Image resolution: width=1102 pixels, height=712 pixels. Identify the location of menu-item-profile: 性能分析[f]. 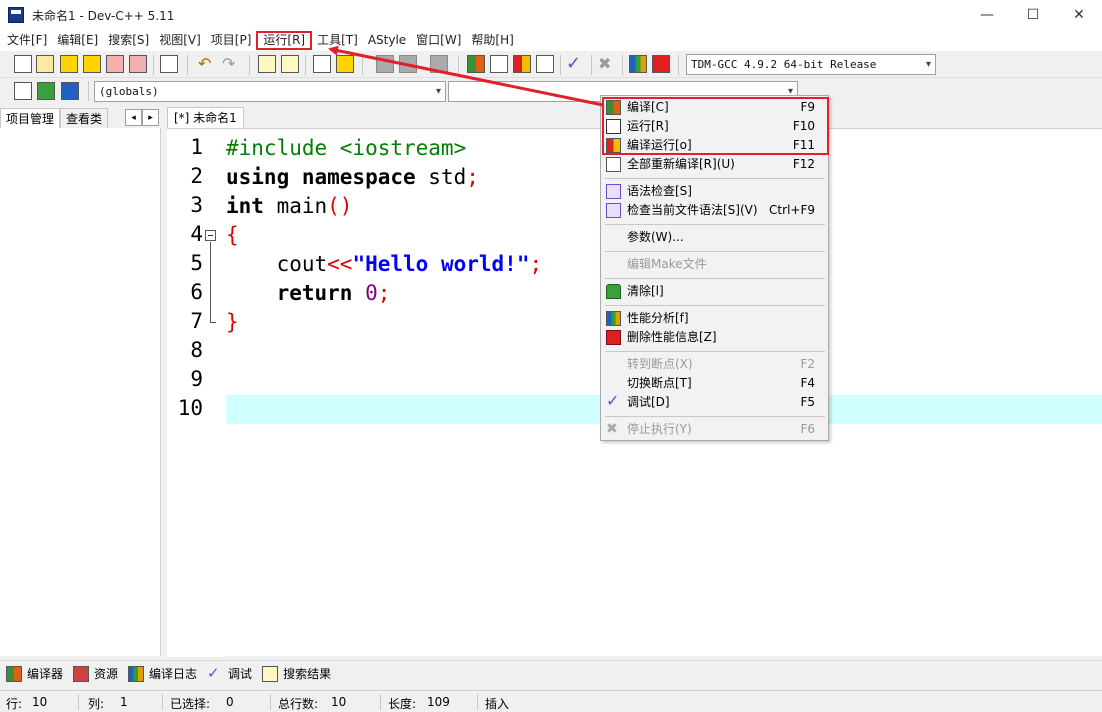
(715, 318).